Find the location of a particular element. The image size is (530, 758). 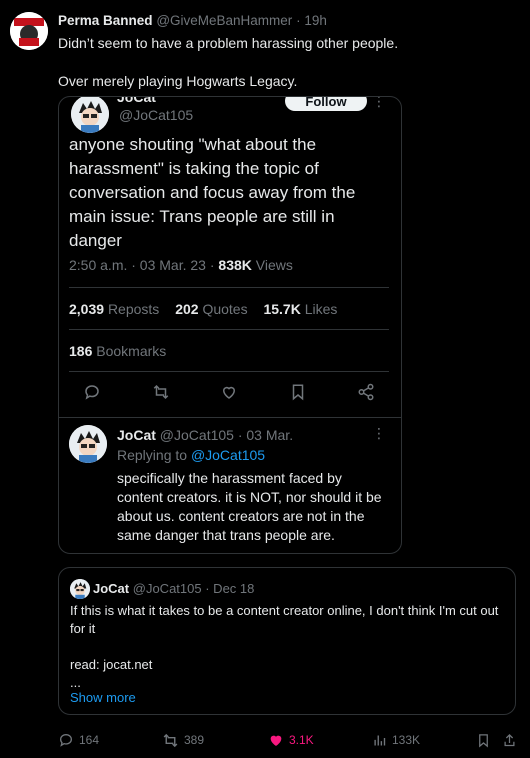

author-handle: @GiveMeBanHammer is located at coordinates (224, 20).